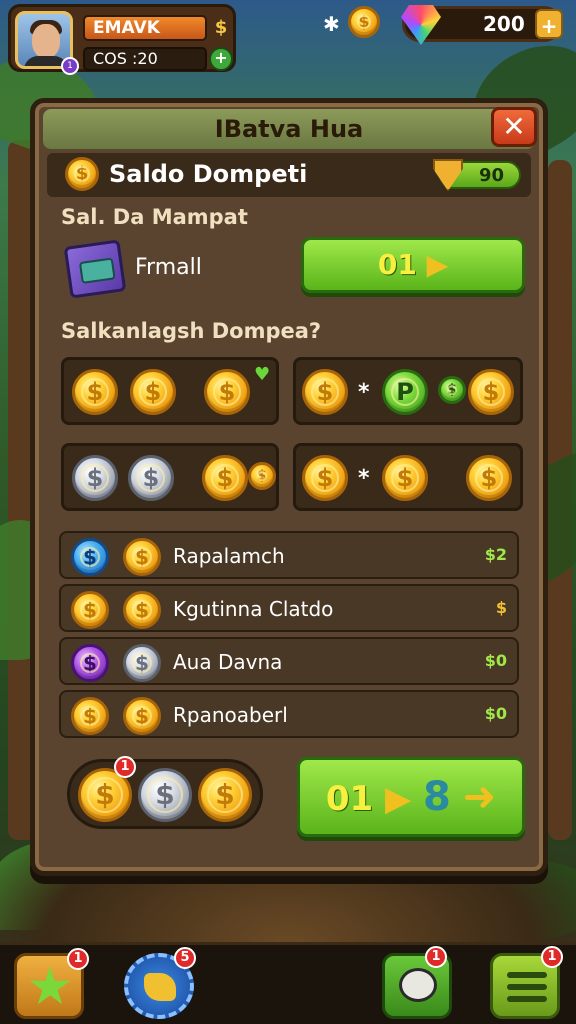  Describe the element at coordinates (221, 59) in the screenshot. I see `add-cost-button: +` at that location.